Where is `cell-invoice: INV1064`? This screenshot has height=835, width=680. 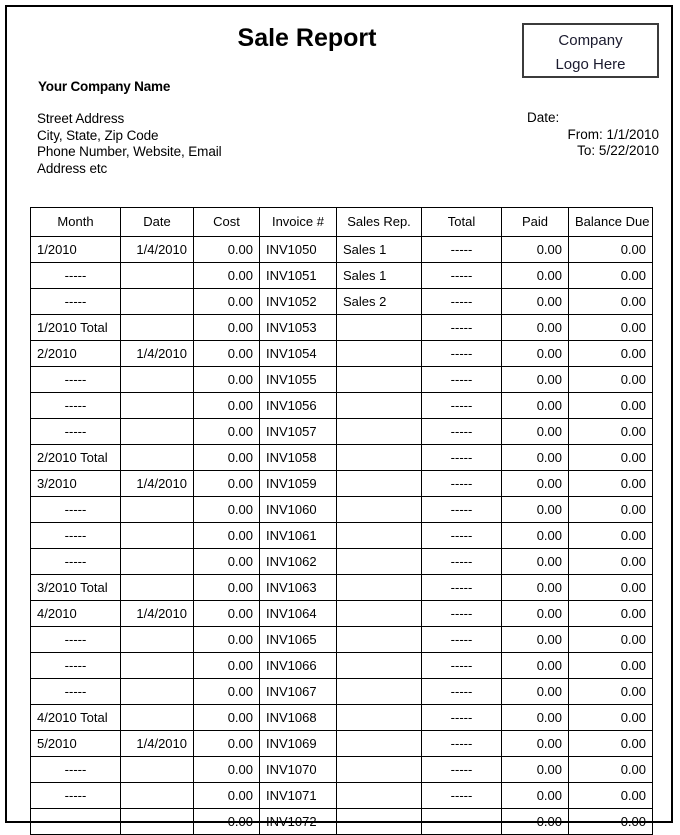
cell-invoice: INV1064 is located at coordinates (298, 613).